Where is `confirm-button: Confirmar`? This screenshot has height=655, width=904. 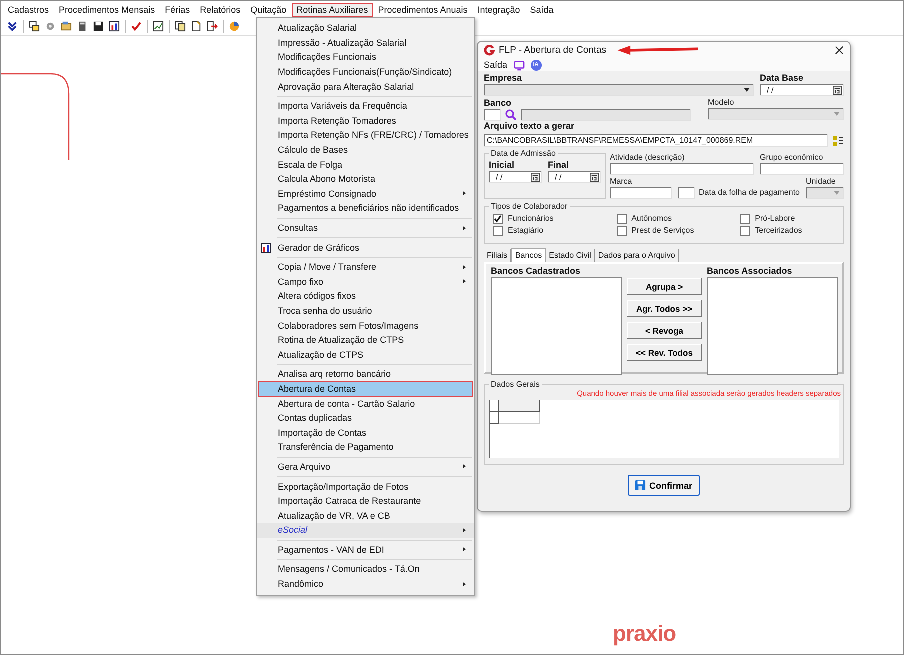 confirm-button: Confirmar is located at coordinates (664, 485).